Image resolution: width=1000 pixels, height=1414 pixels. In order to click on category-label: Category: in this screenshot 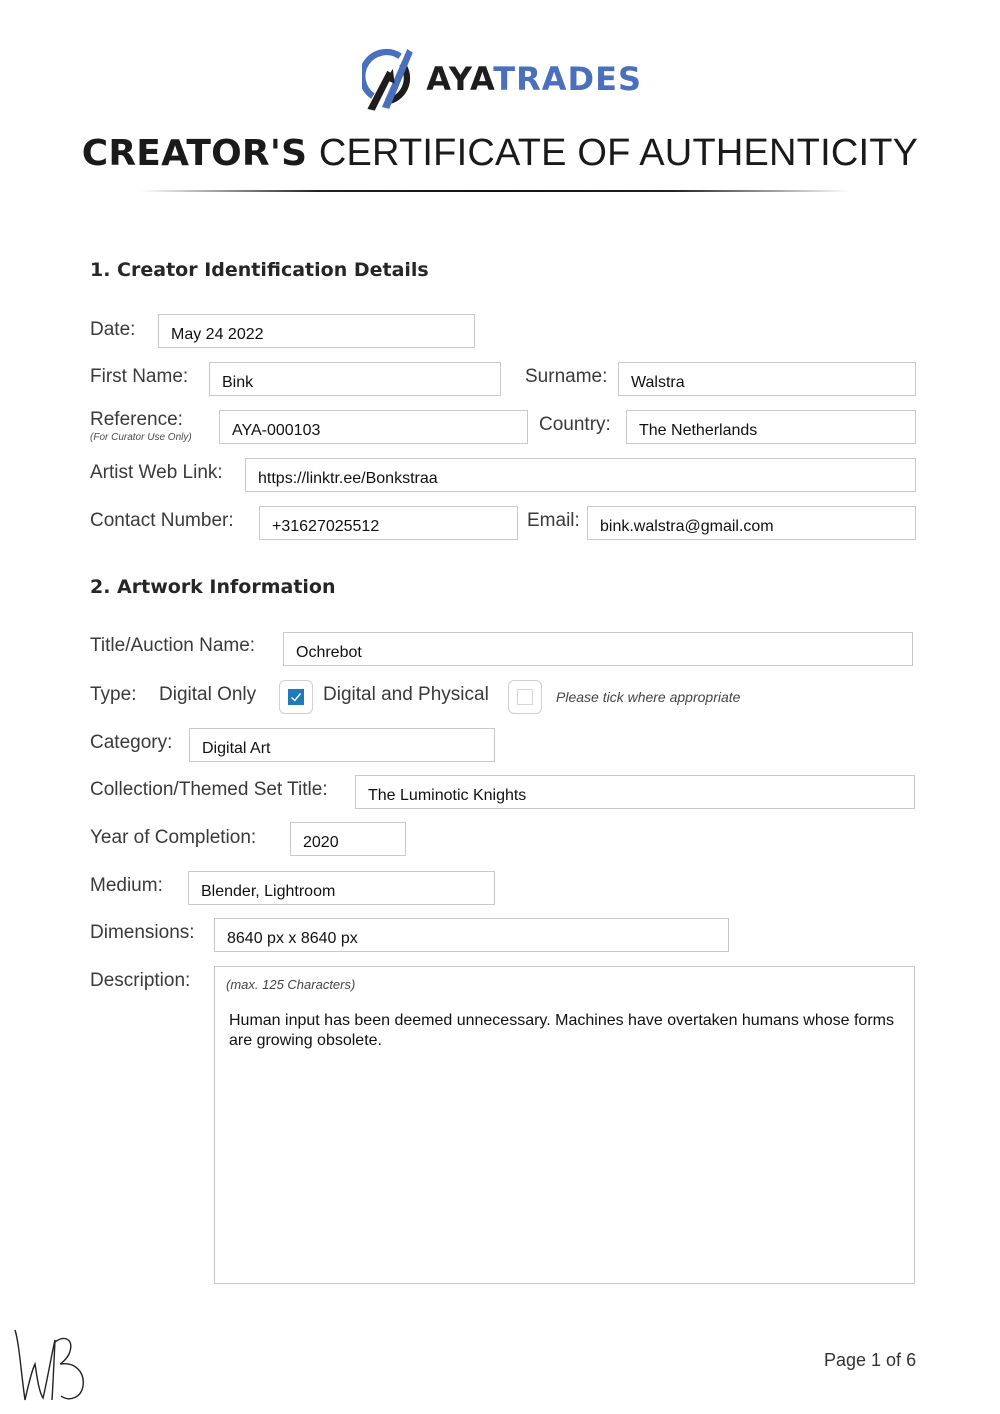, I will do `click(131, 742)`.